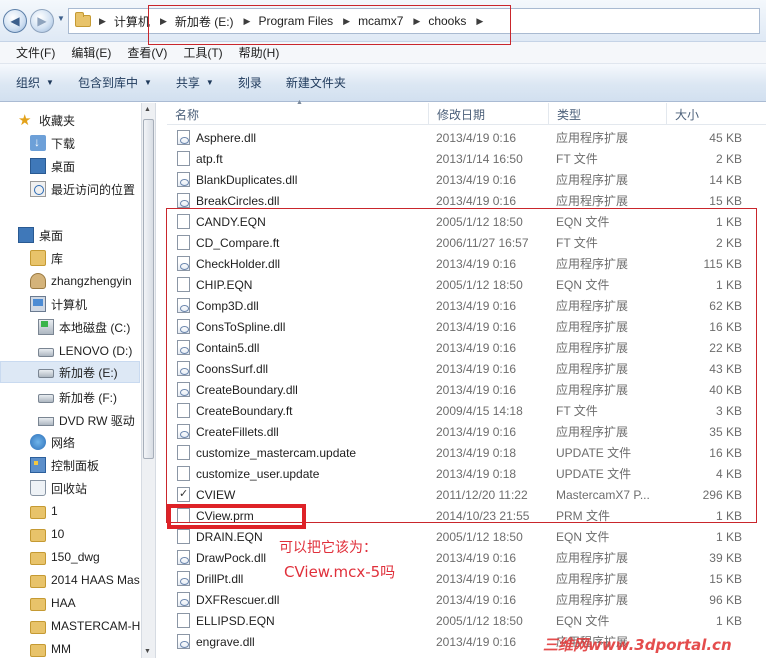 This screenshot has width=766, height=658. What do you see at coordinates (95, 327) in the screenshot?
I see `nav-drive-c-label: 本地磁盘 (C:)` at bounding box center [95, 327].